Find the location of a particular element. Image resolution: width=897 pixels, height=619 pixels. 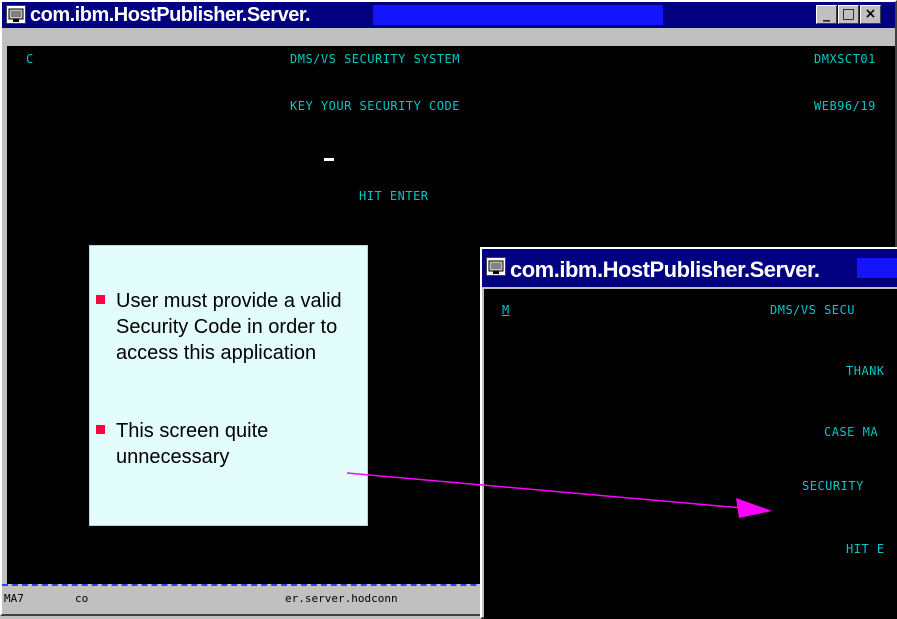

second-app-icon is located at coordinates (496, 266).